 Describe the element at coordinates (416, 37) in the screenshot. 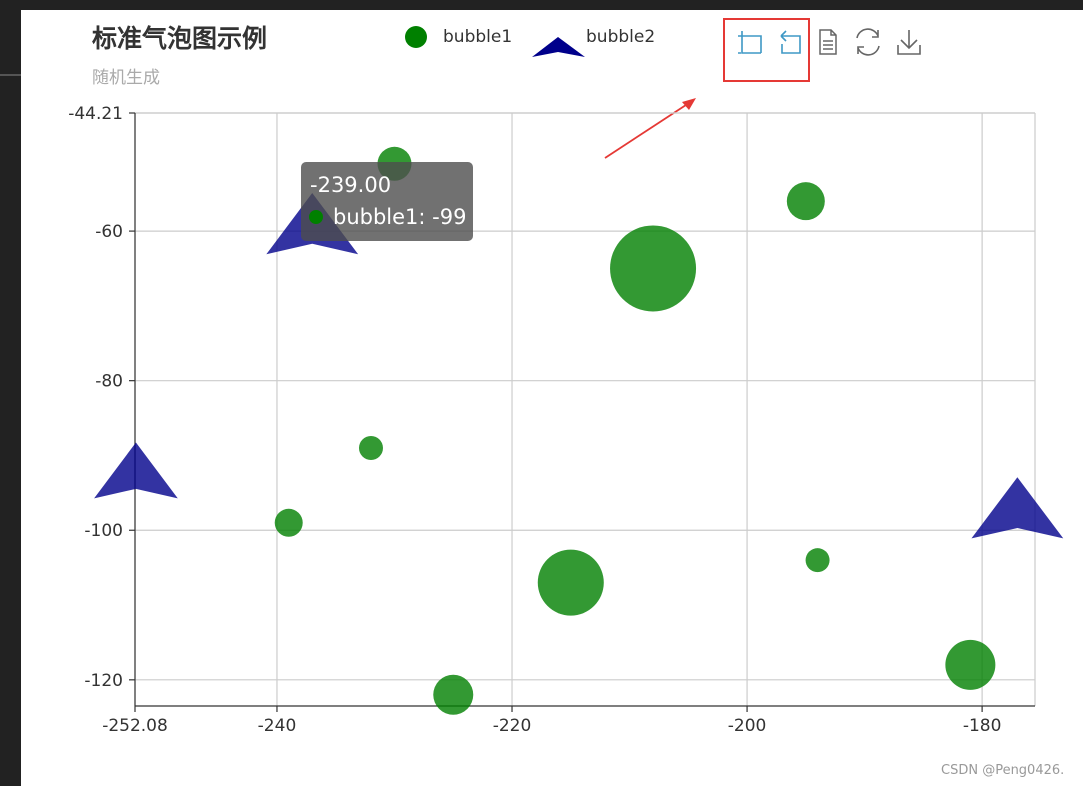

I see `legend-marker-circle` at that location.